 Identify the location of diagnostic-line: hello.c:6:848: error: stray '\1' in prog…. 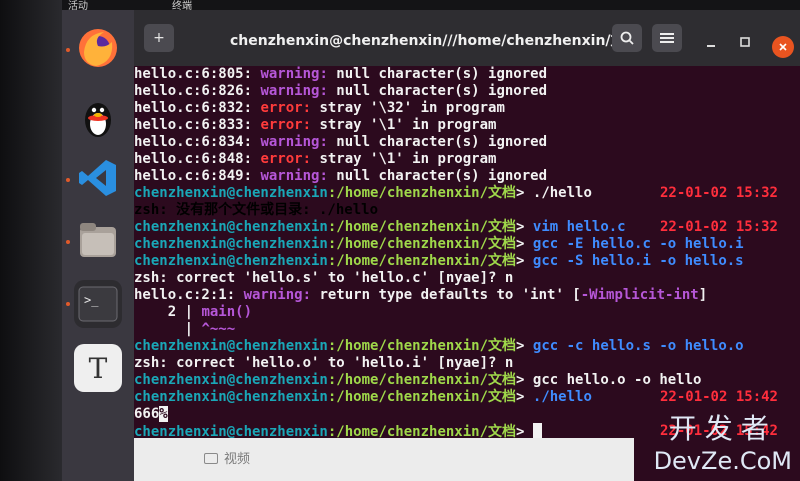
(315, 159).